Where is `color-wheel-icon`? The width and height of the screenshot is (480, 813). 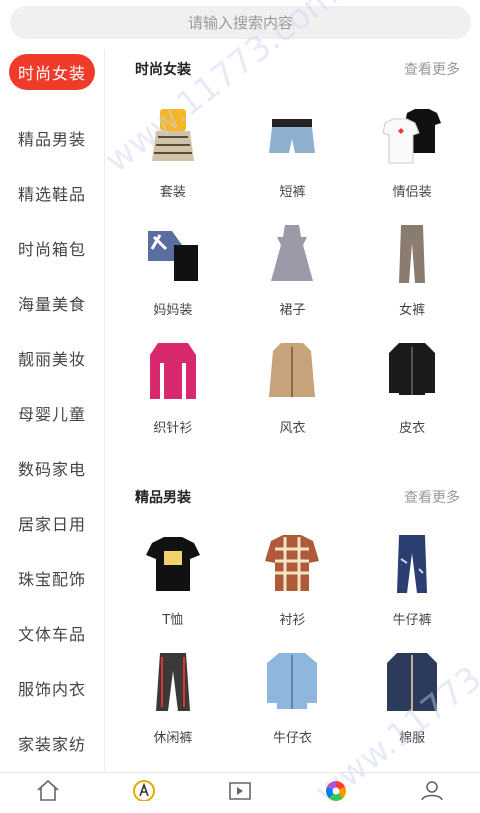
color-wheel-icon is located at coordinates (336, 791).